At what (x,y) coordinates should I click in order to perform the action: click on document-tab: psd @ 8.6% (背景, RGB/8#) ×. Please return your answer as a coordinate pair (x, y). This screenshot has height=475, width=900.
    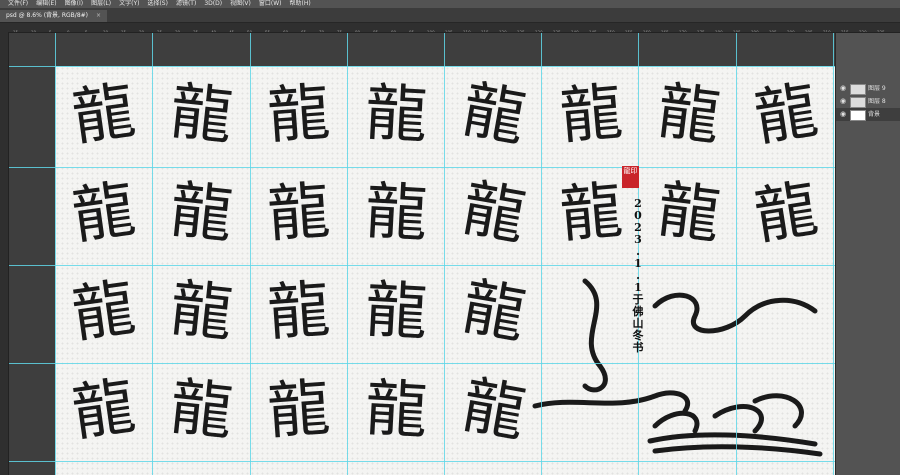
    Looking at the image, I should click on (53, 16).